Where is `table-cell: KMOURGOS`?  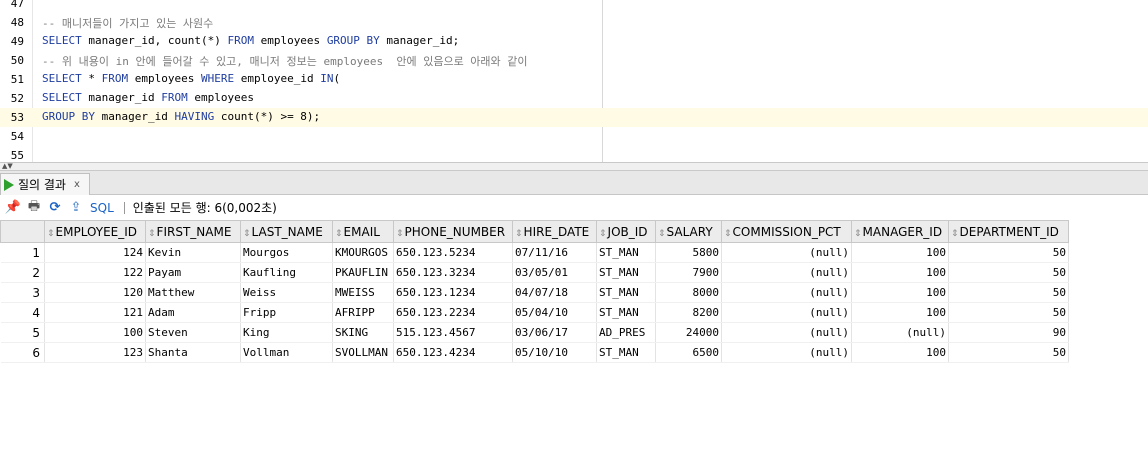
table-cell: KMOURGOS is located at coordinates (363, 252).